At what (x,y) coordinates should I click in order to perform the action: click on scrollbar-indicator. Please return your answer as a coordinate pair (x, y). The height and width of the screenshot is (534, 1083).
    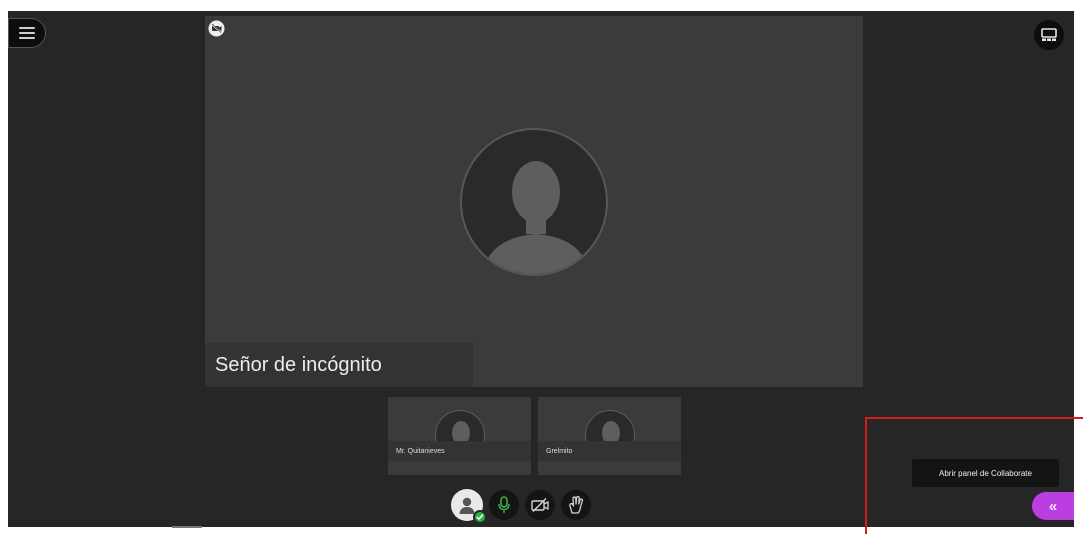
    Looking at the image, I should click on (187, 527).